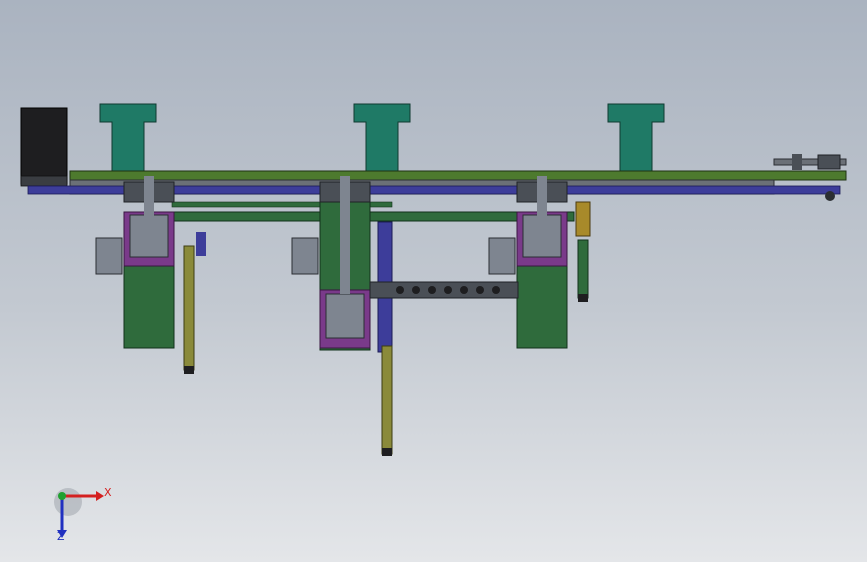  Describe the element at coordinates (44, 181) in the screenshot. I see `motor-flange` at that location.